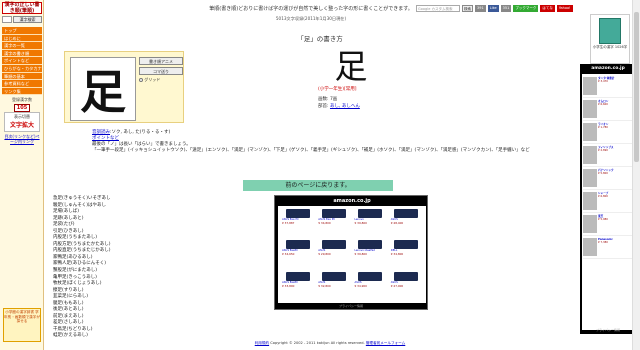 Image resolution: width=640 pixels, height=350 pixels. What do you see at coordinates (467, 8) in the screenshot?
I see `google-search-button: 検索` at bounding box center [467, 8].